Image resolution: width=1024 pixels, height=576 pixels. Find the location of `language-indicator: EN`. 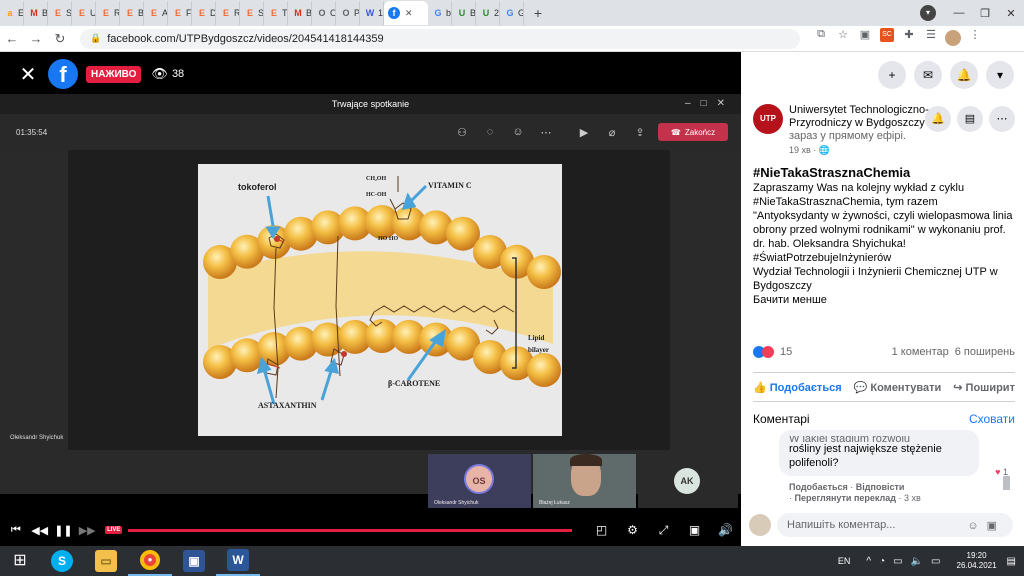

language-indicator: EN is located at coordinates (844, 561).